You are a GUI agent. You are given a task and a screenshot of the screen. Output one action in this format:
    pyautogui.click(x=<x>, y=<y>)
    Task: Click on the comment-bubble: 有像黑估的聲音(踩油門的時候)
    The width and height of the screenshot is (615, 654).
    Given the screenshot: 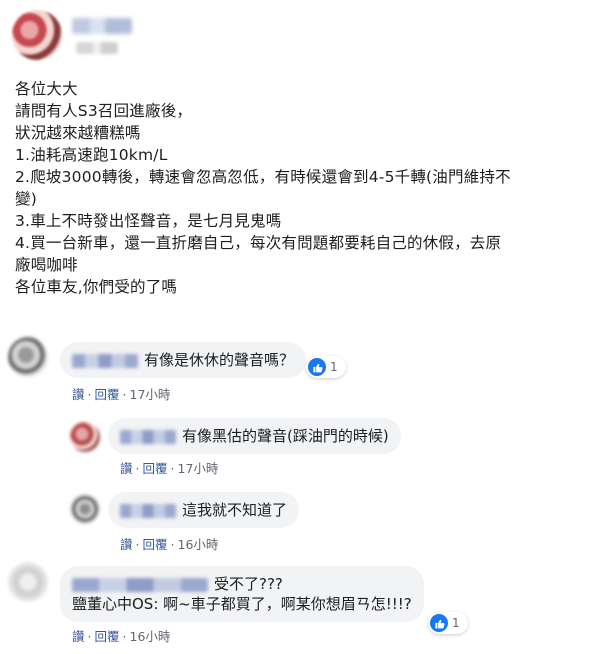 What is the action you would take?
    pyautogui.click(x=254, y=436)
    